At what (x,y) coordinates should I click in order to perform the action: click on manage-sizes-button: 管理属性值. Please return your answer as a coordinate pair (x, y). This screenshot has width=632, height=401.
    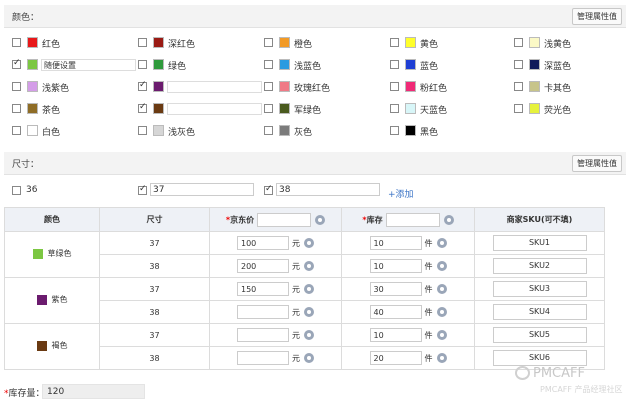
    Looking at the image, I should click on (597, 163).